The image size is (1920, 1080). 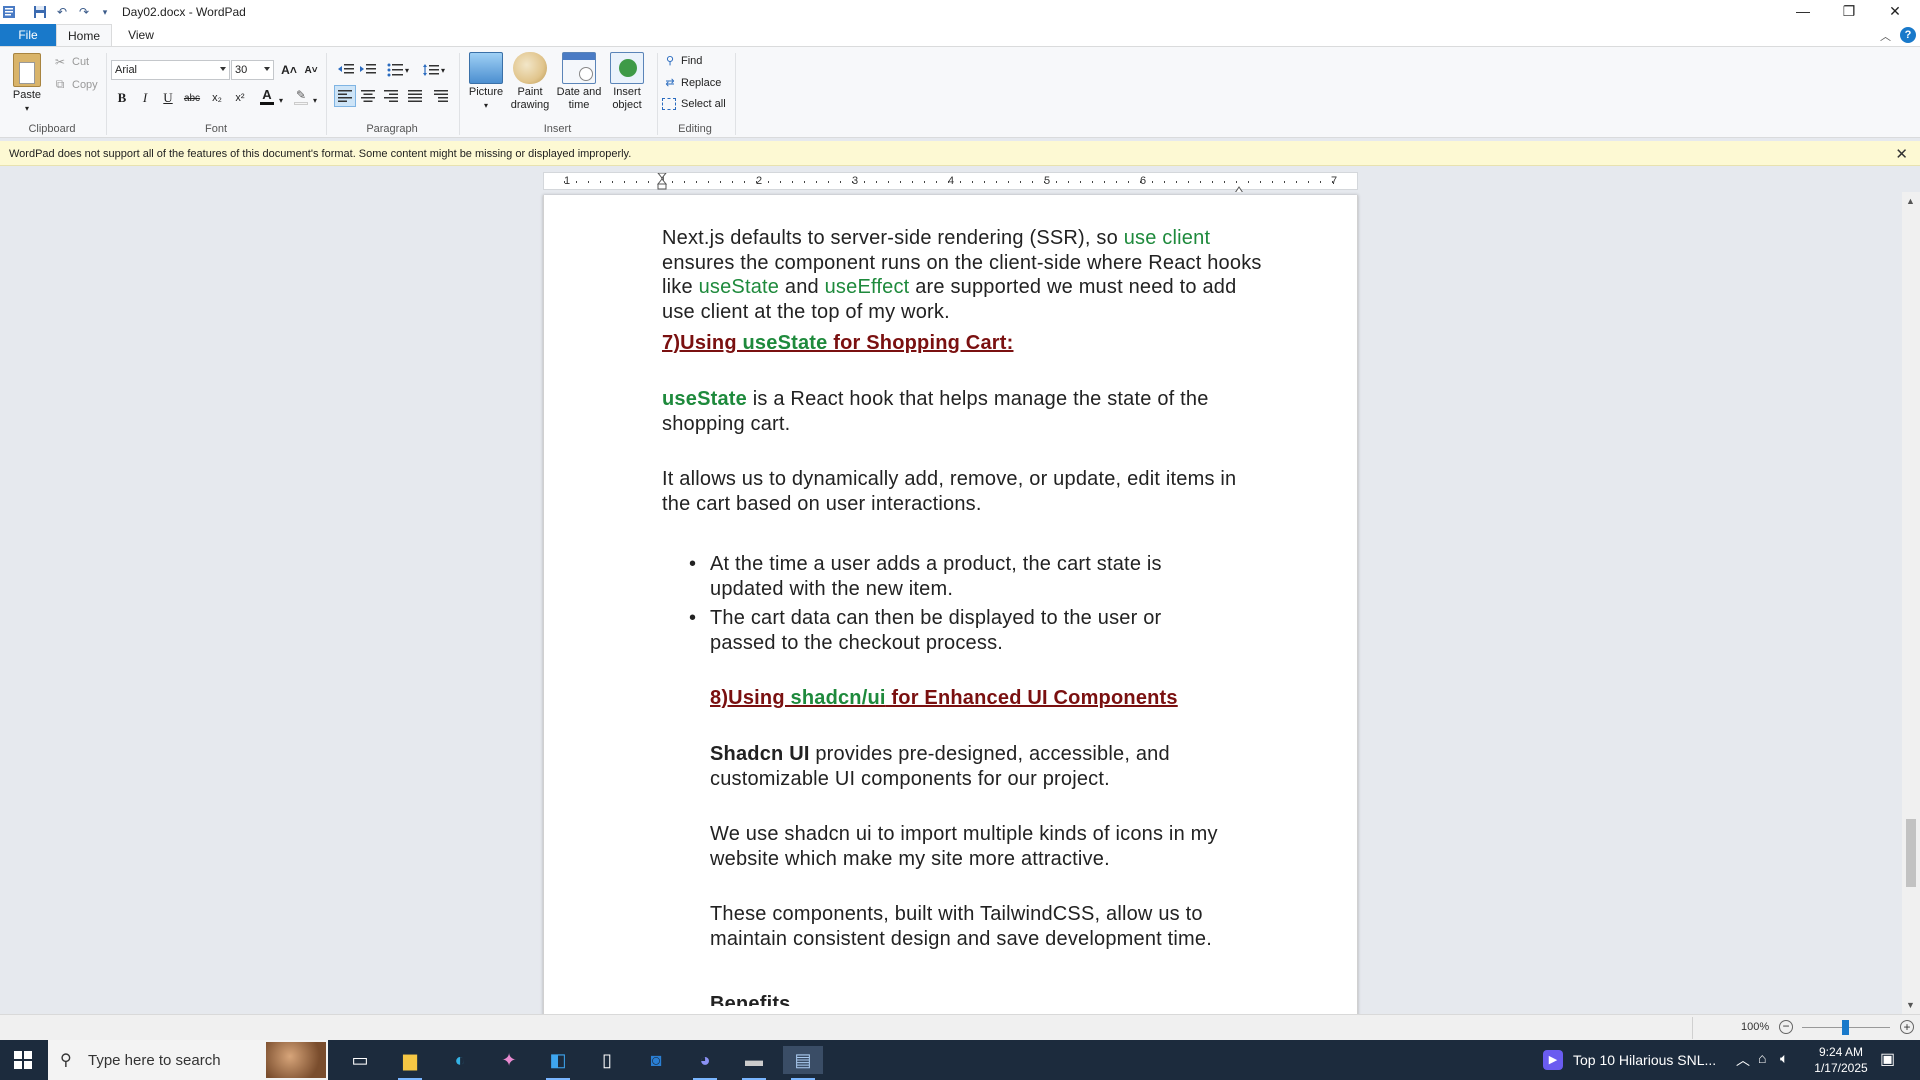 I want to click on underline-button: U, so click(x=168, y=98).